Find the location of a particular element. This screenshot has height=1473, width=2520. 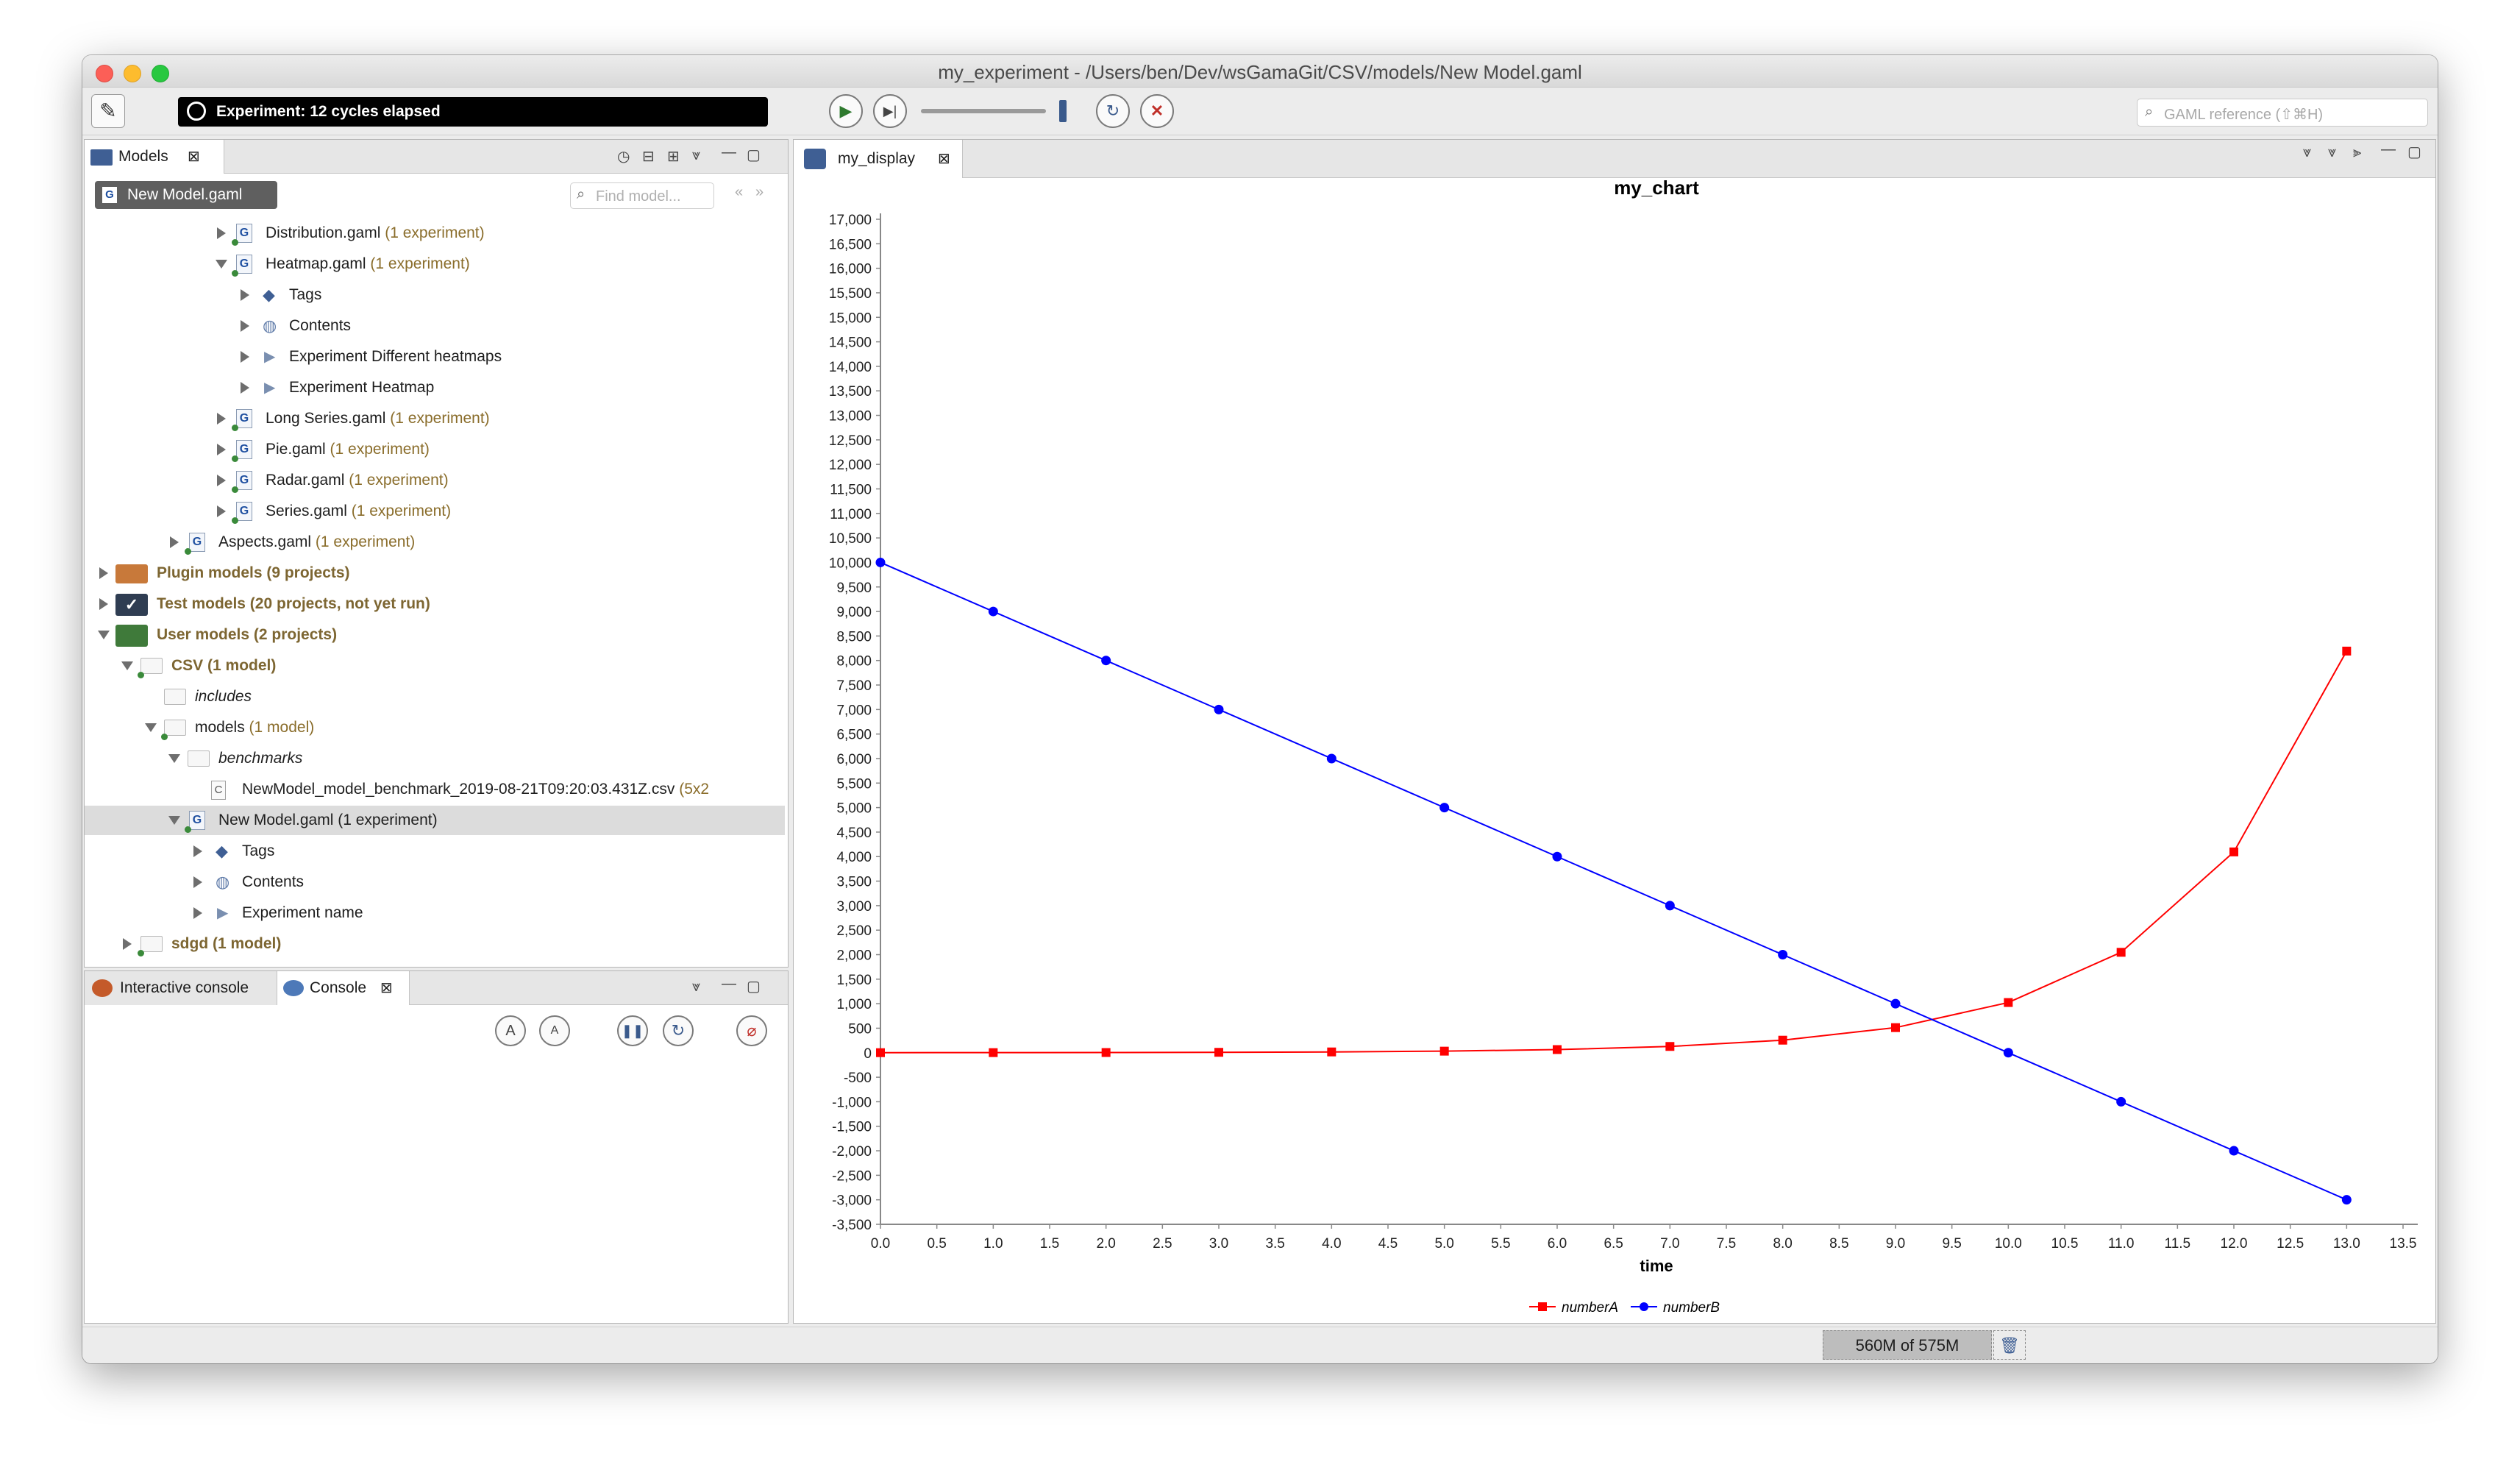

tab-interactive-console: Interactive console is located at coordinates (181, 988).